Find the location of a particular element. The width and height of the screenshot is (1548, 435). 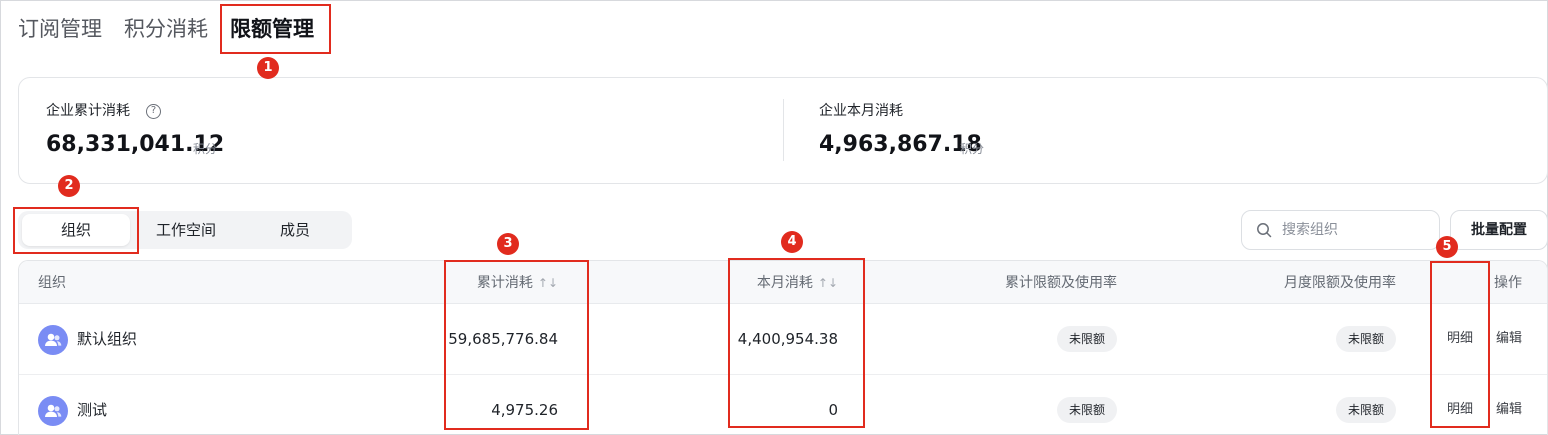

org-name: 测试 is located at coordinates (92, 410).